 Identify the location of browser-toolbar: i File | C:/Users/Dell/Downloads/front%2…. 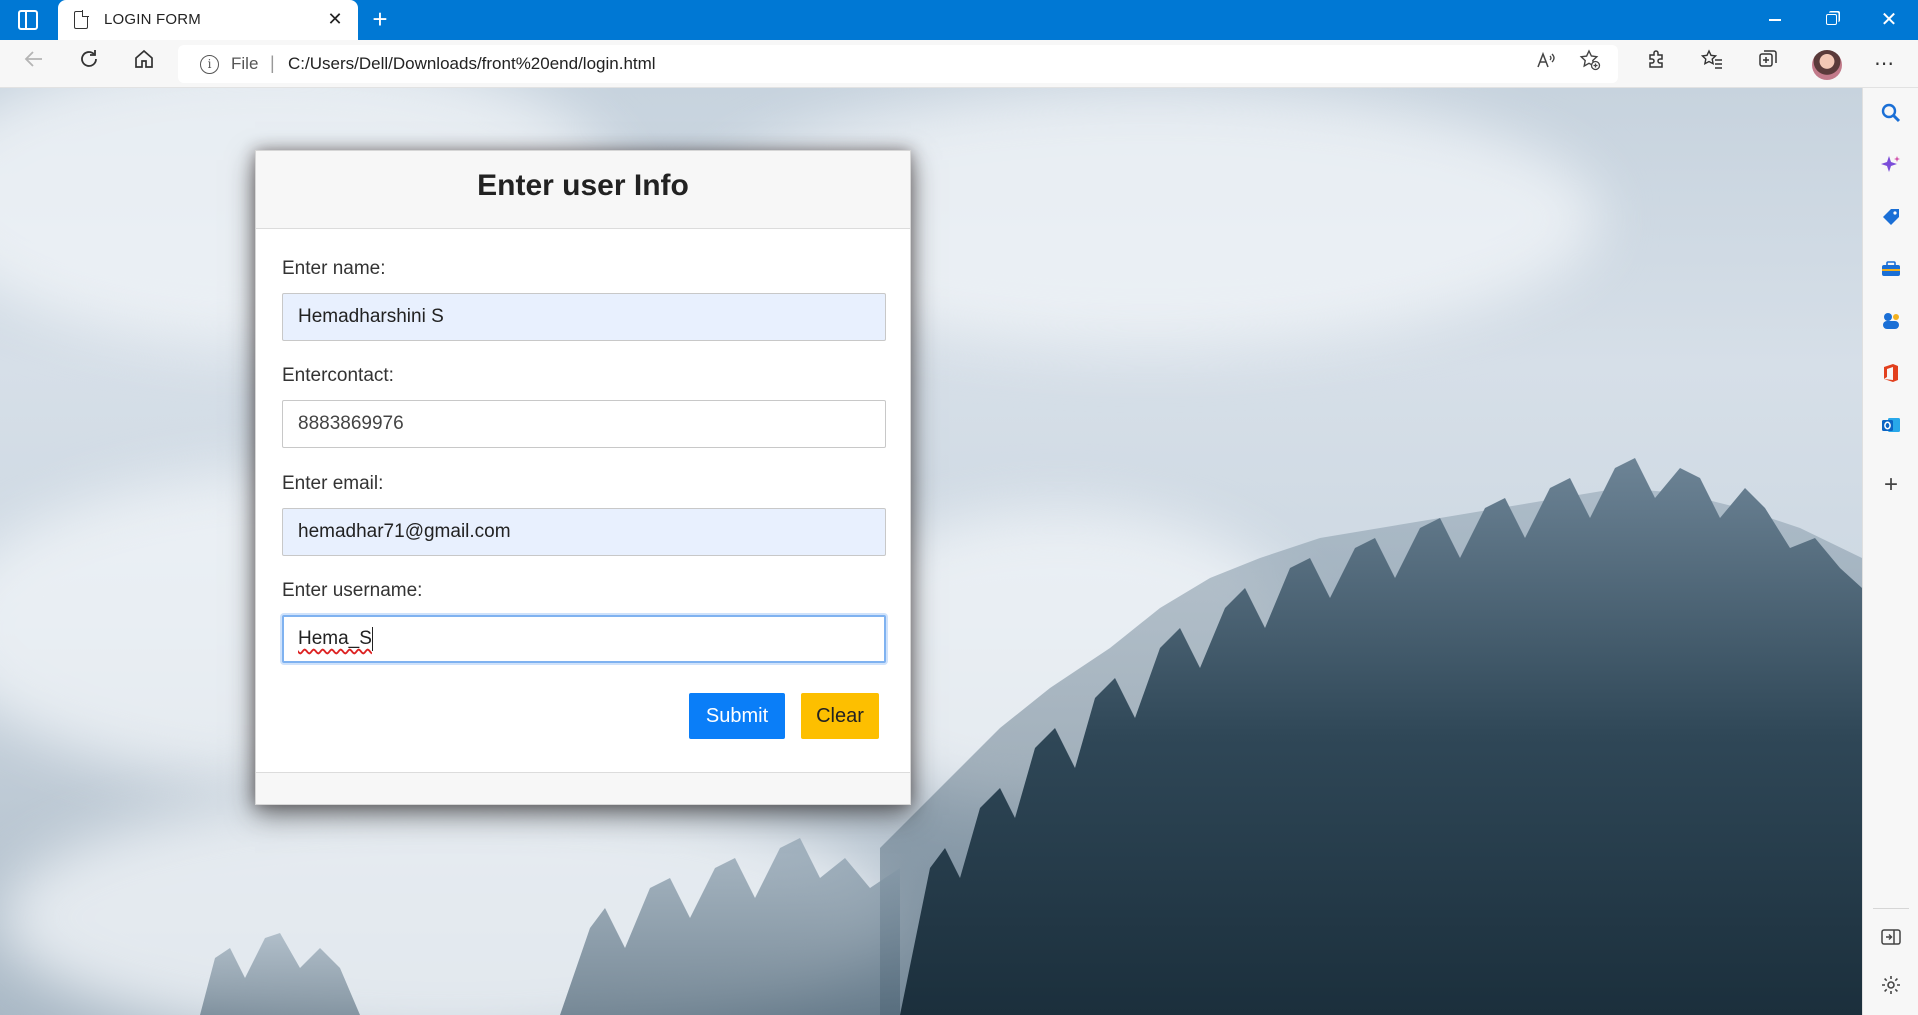
(959, 64).